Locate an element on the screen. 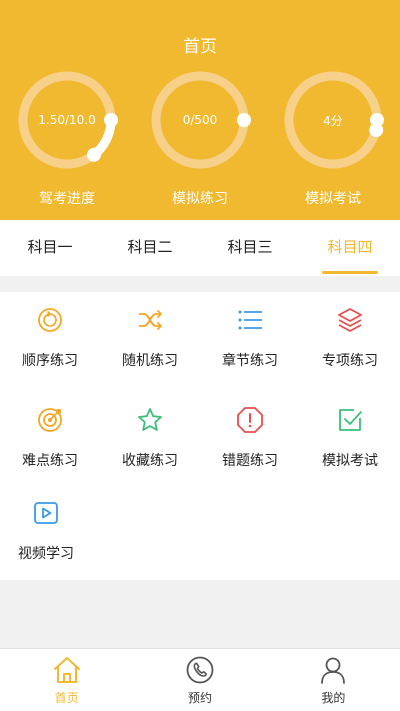 The width and height of the screenshot is (400, 711). exam-value: 4分 is located at coordinates (333, 120).